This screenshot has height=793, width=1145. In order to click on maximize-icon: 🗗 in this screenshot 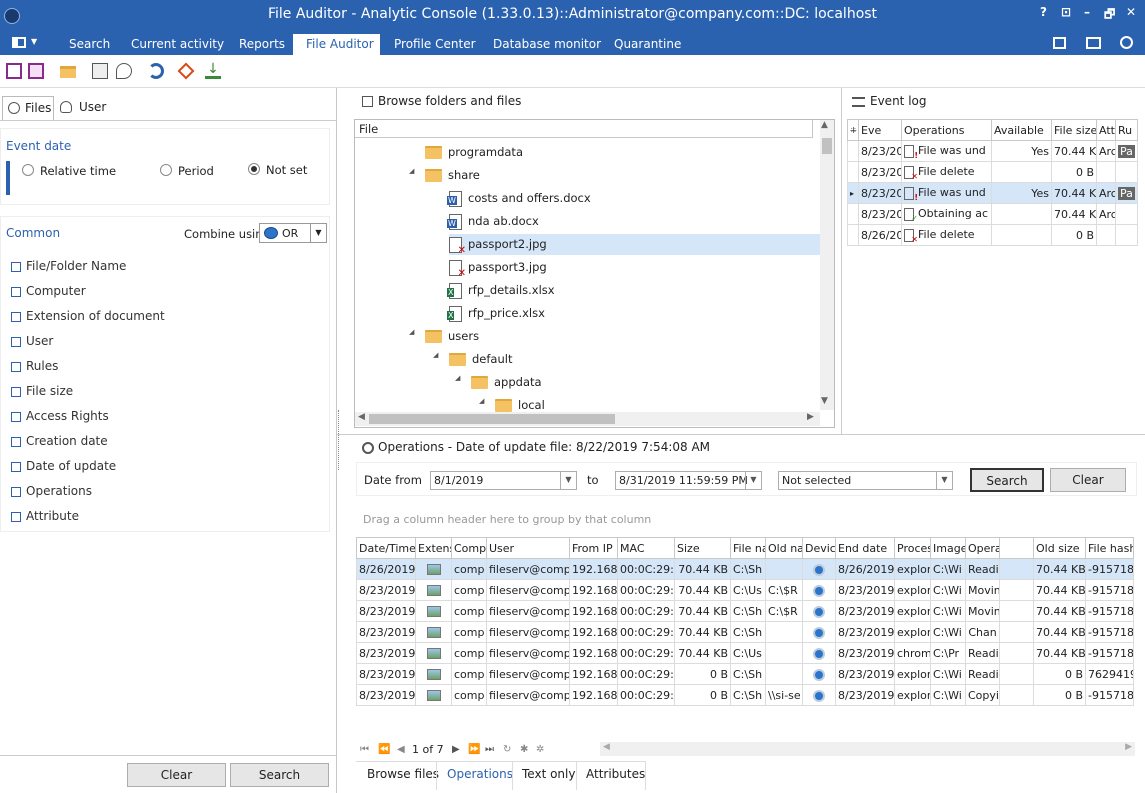, I will do `click(1109, 15)`.